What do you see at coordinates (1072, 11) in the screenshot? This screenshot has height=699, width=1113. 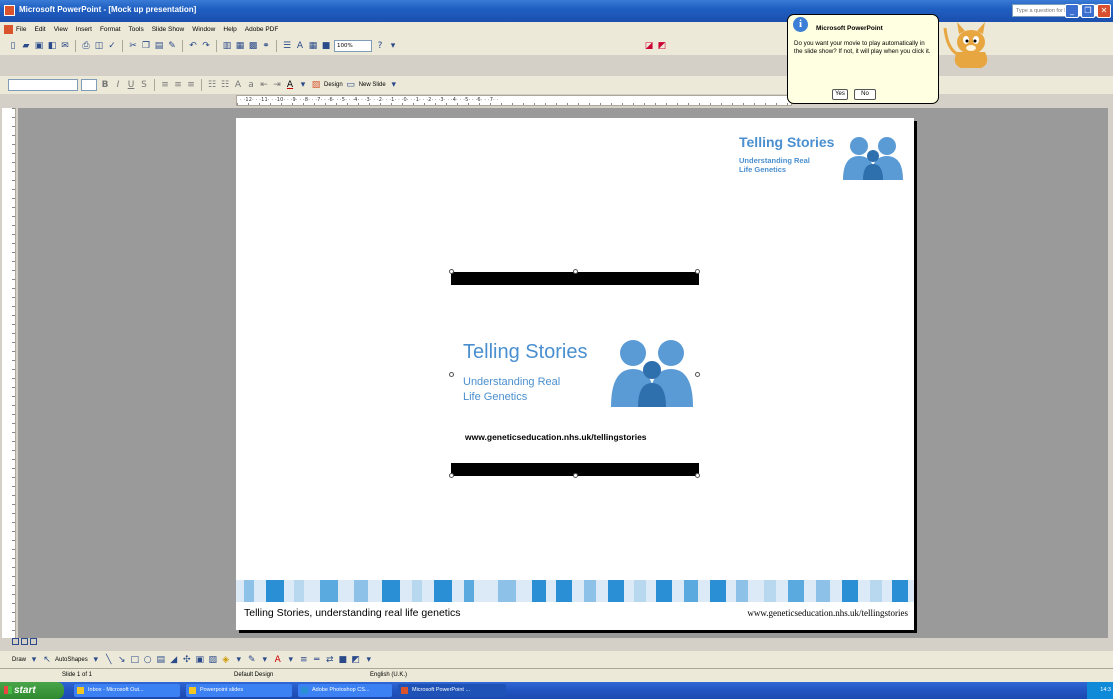 I see `minimize-button: _` at bounding box center [1072, 11].